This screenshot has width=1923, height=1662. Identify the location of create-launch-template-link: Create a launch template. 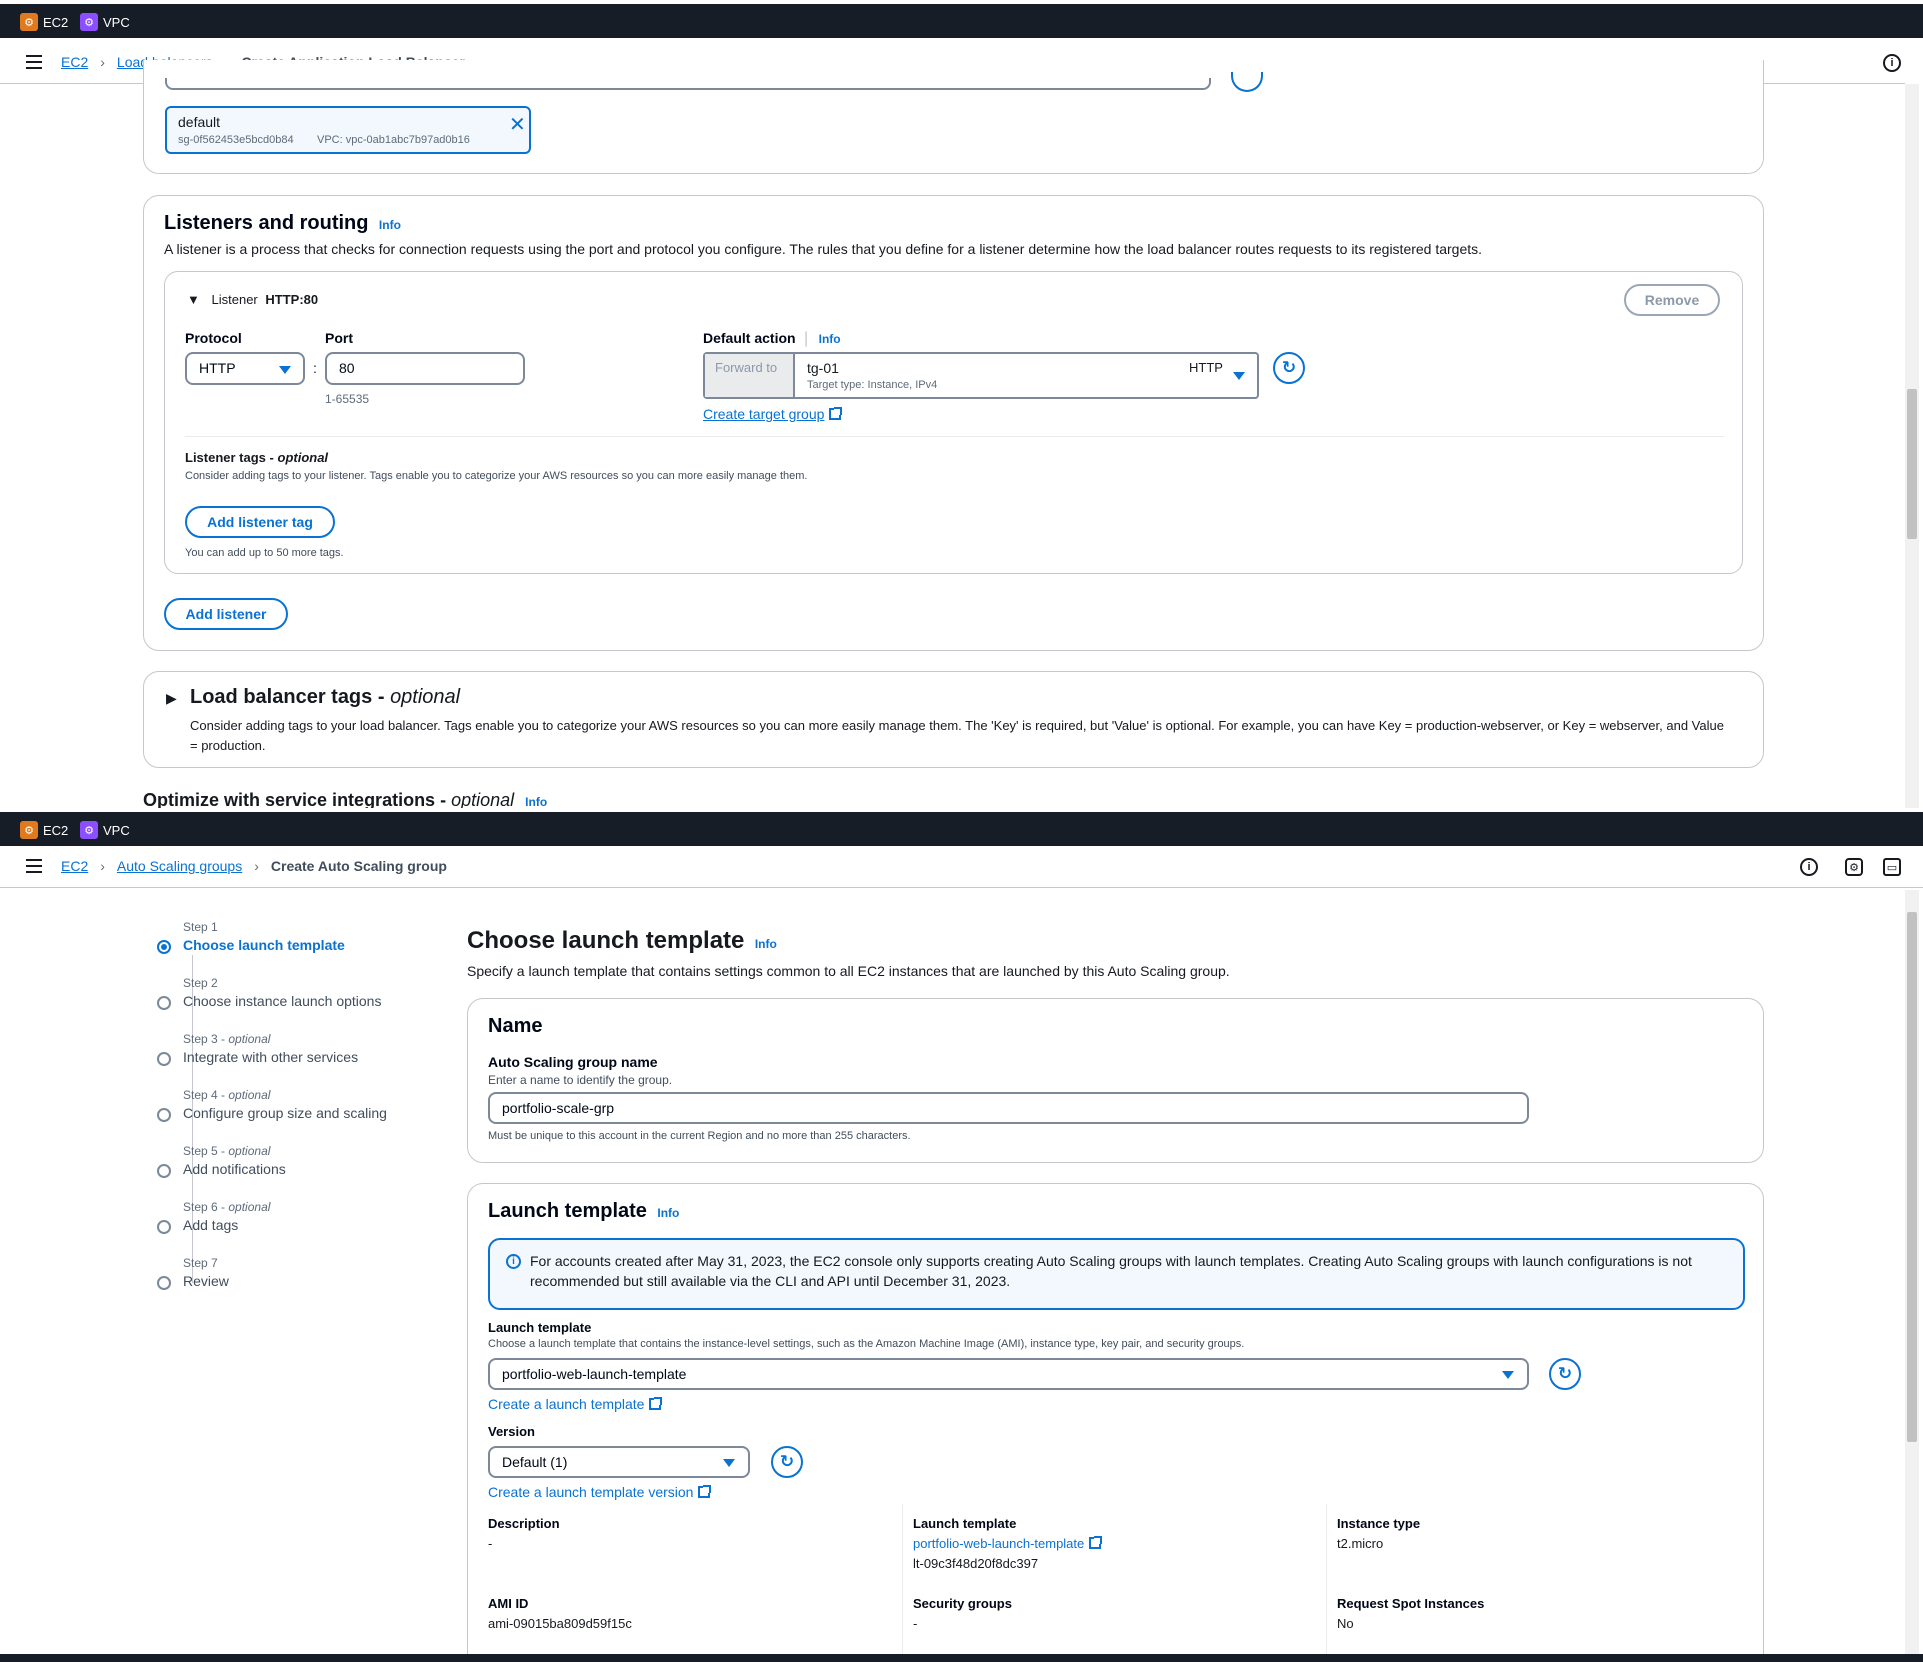
(575, 1404).